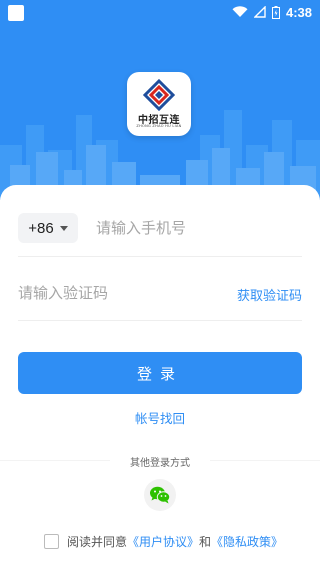 The height and width of the screenshot is (570, 320). What do you see at coordinates (275, 12) in the screenshot?
I see `battery-icon` at bounding box center [275, 12].